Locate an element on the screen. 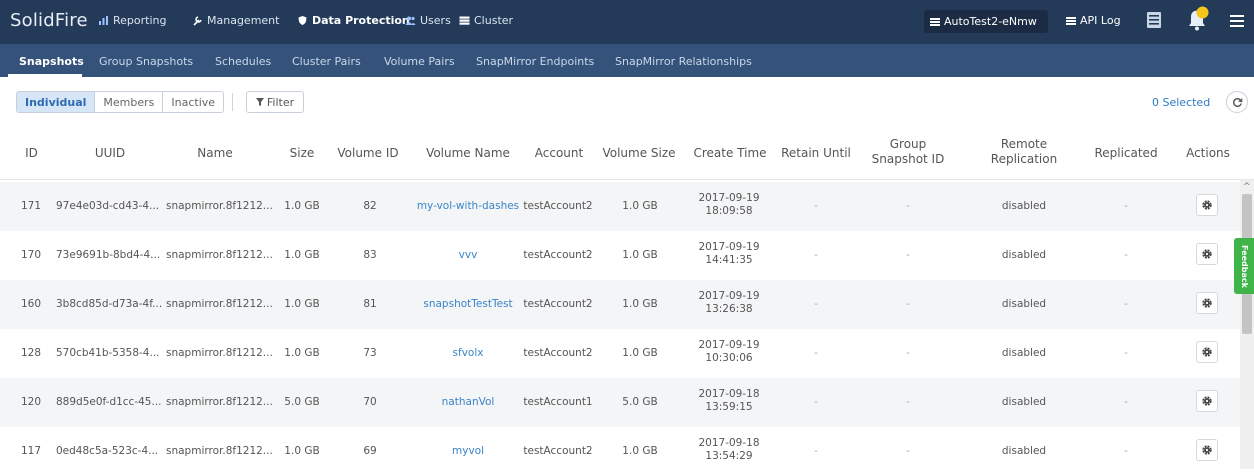  filter-button: Filter is located at coordinates (275, 102).